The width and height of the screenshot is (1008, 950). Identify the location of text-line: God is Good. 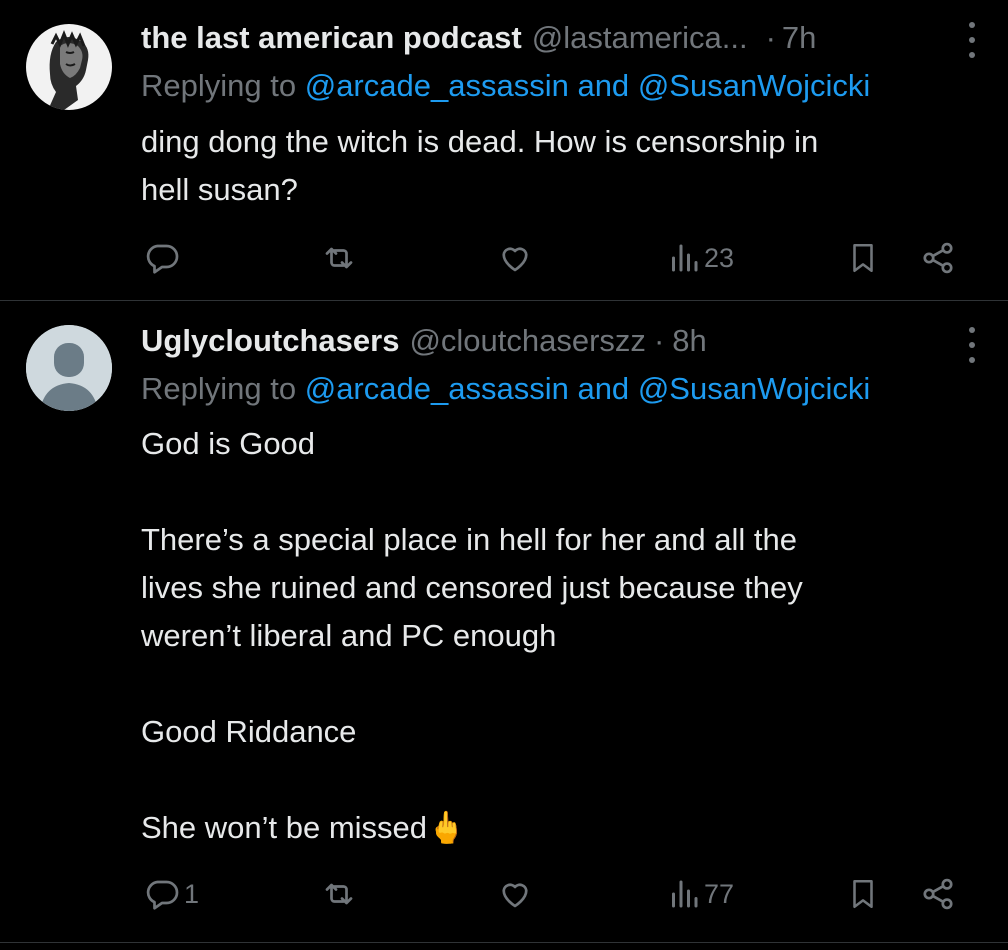
(228, 443).